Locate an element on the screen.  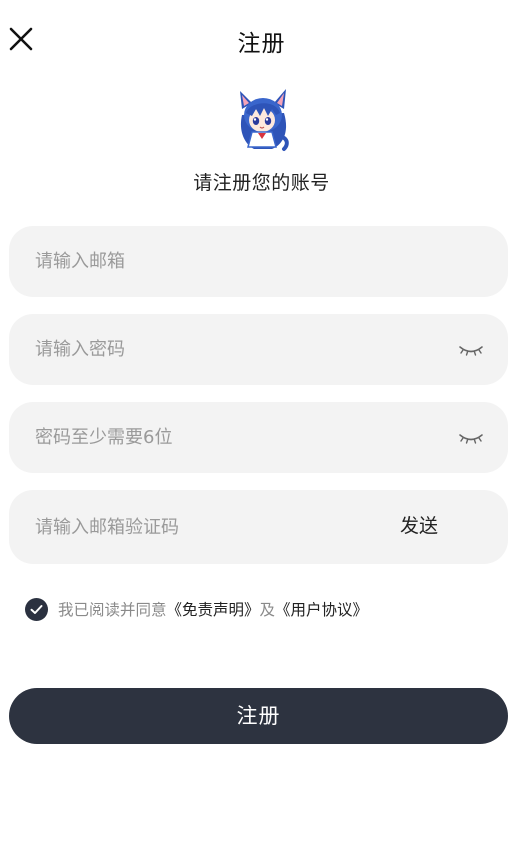
checkmark-icon is located at coordinates (36, 609).